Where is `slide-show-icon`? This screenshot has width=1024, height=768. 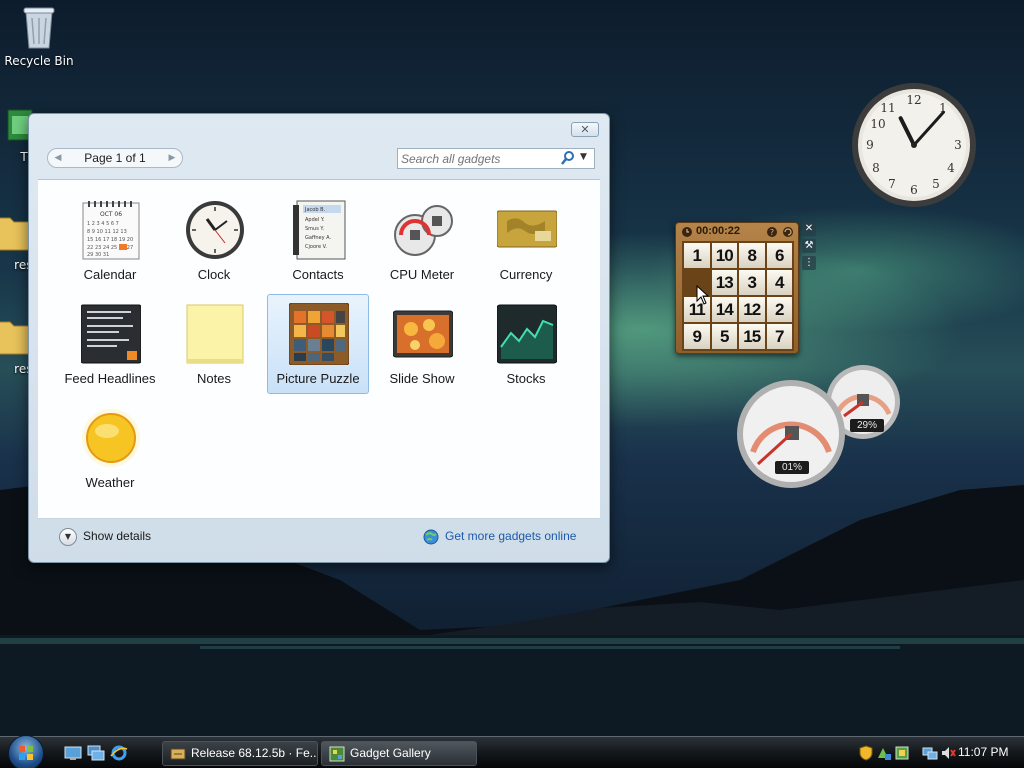
slide-show-icon is located at coordinates (423, 334).